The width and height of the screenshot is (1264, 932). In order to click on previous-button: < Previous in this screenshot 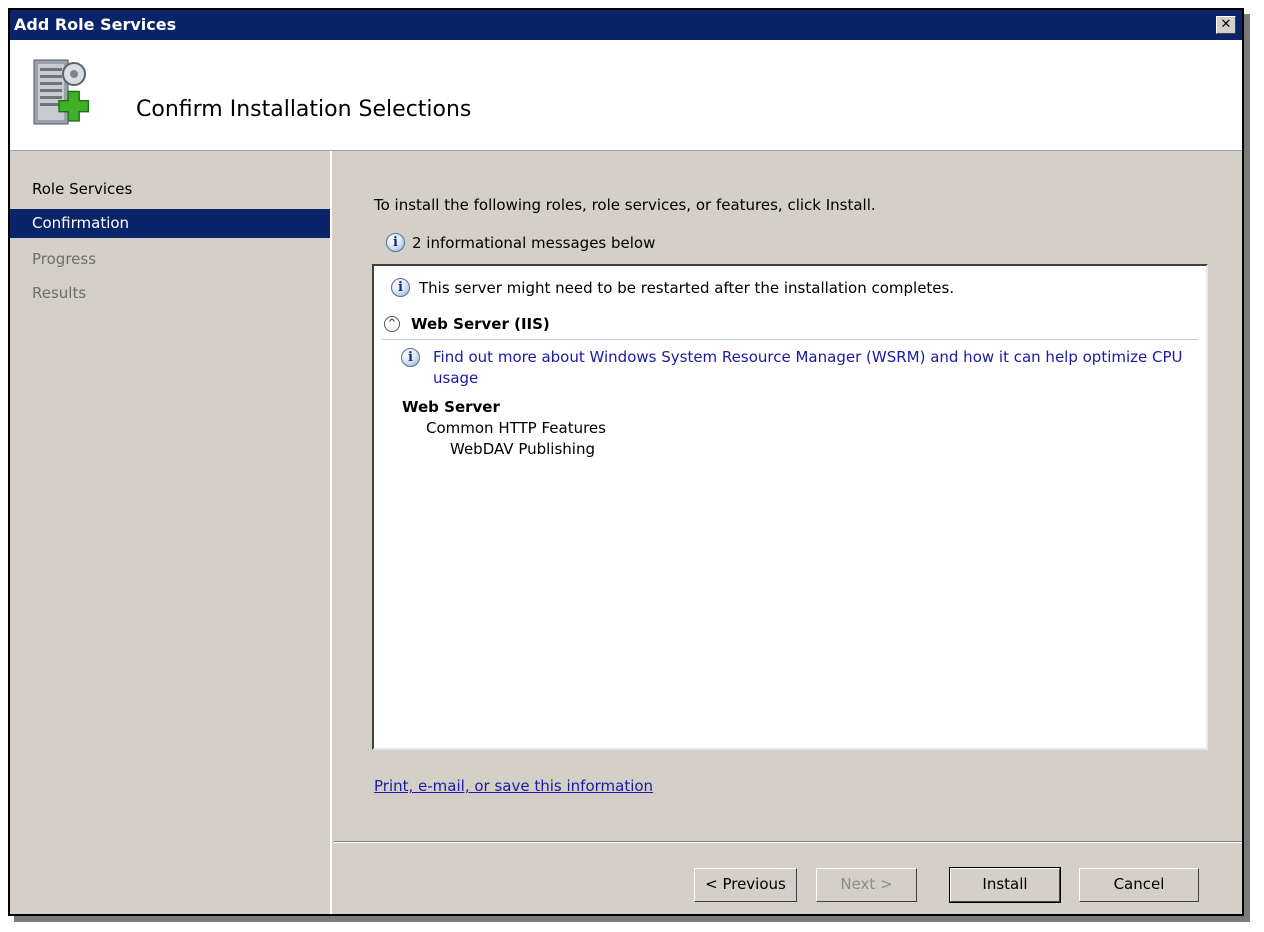, I will do `click(745, 885)`.